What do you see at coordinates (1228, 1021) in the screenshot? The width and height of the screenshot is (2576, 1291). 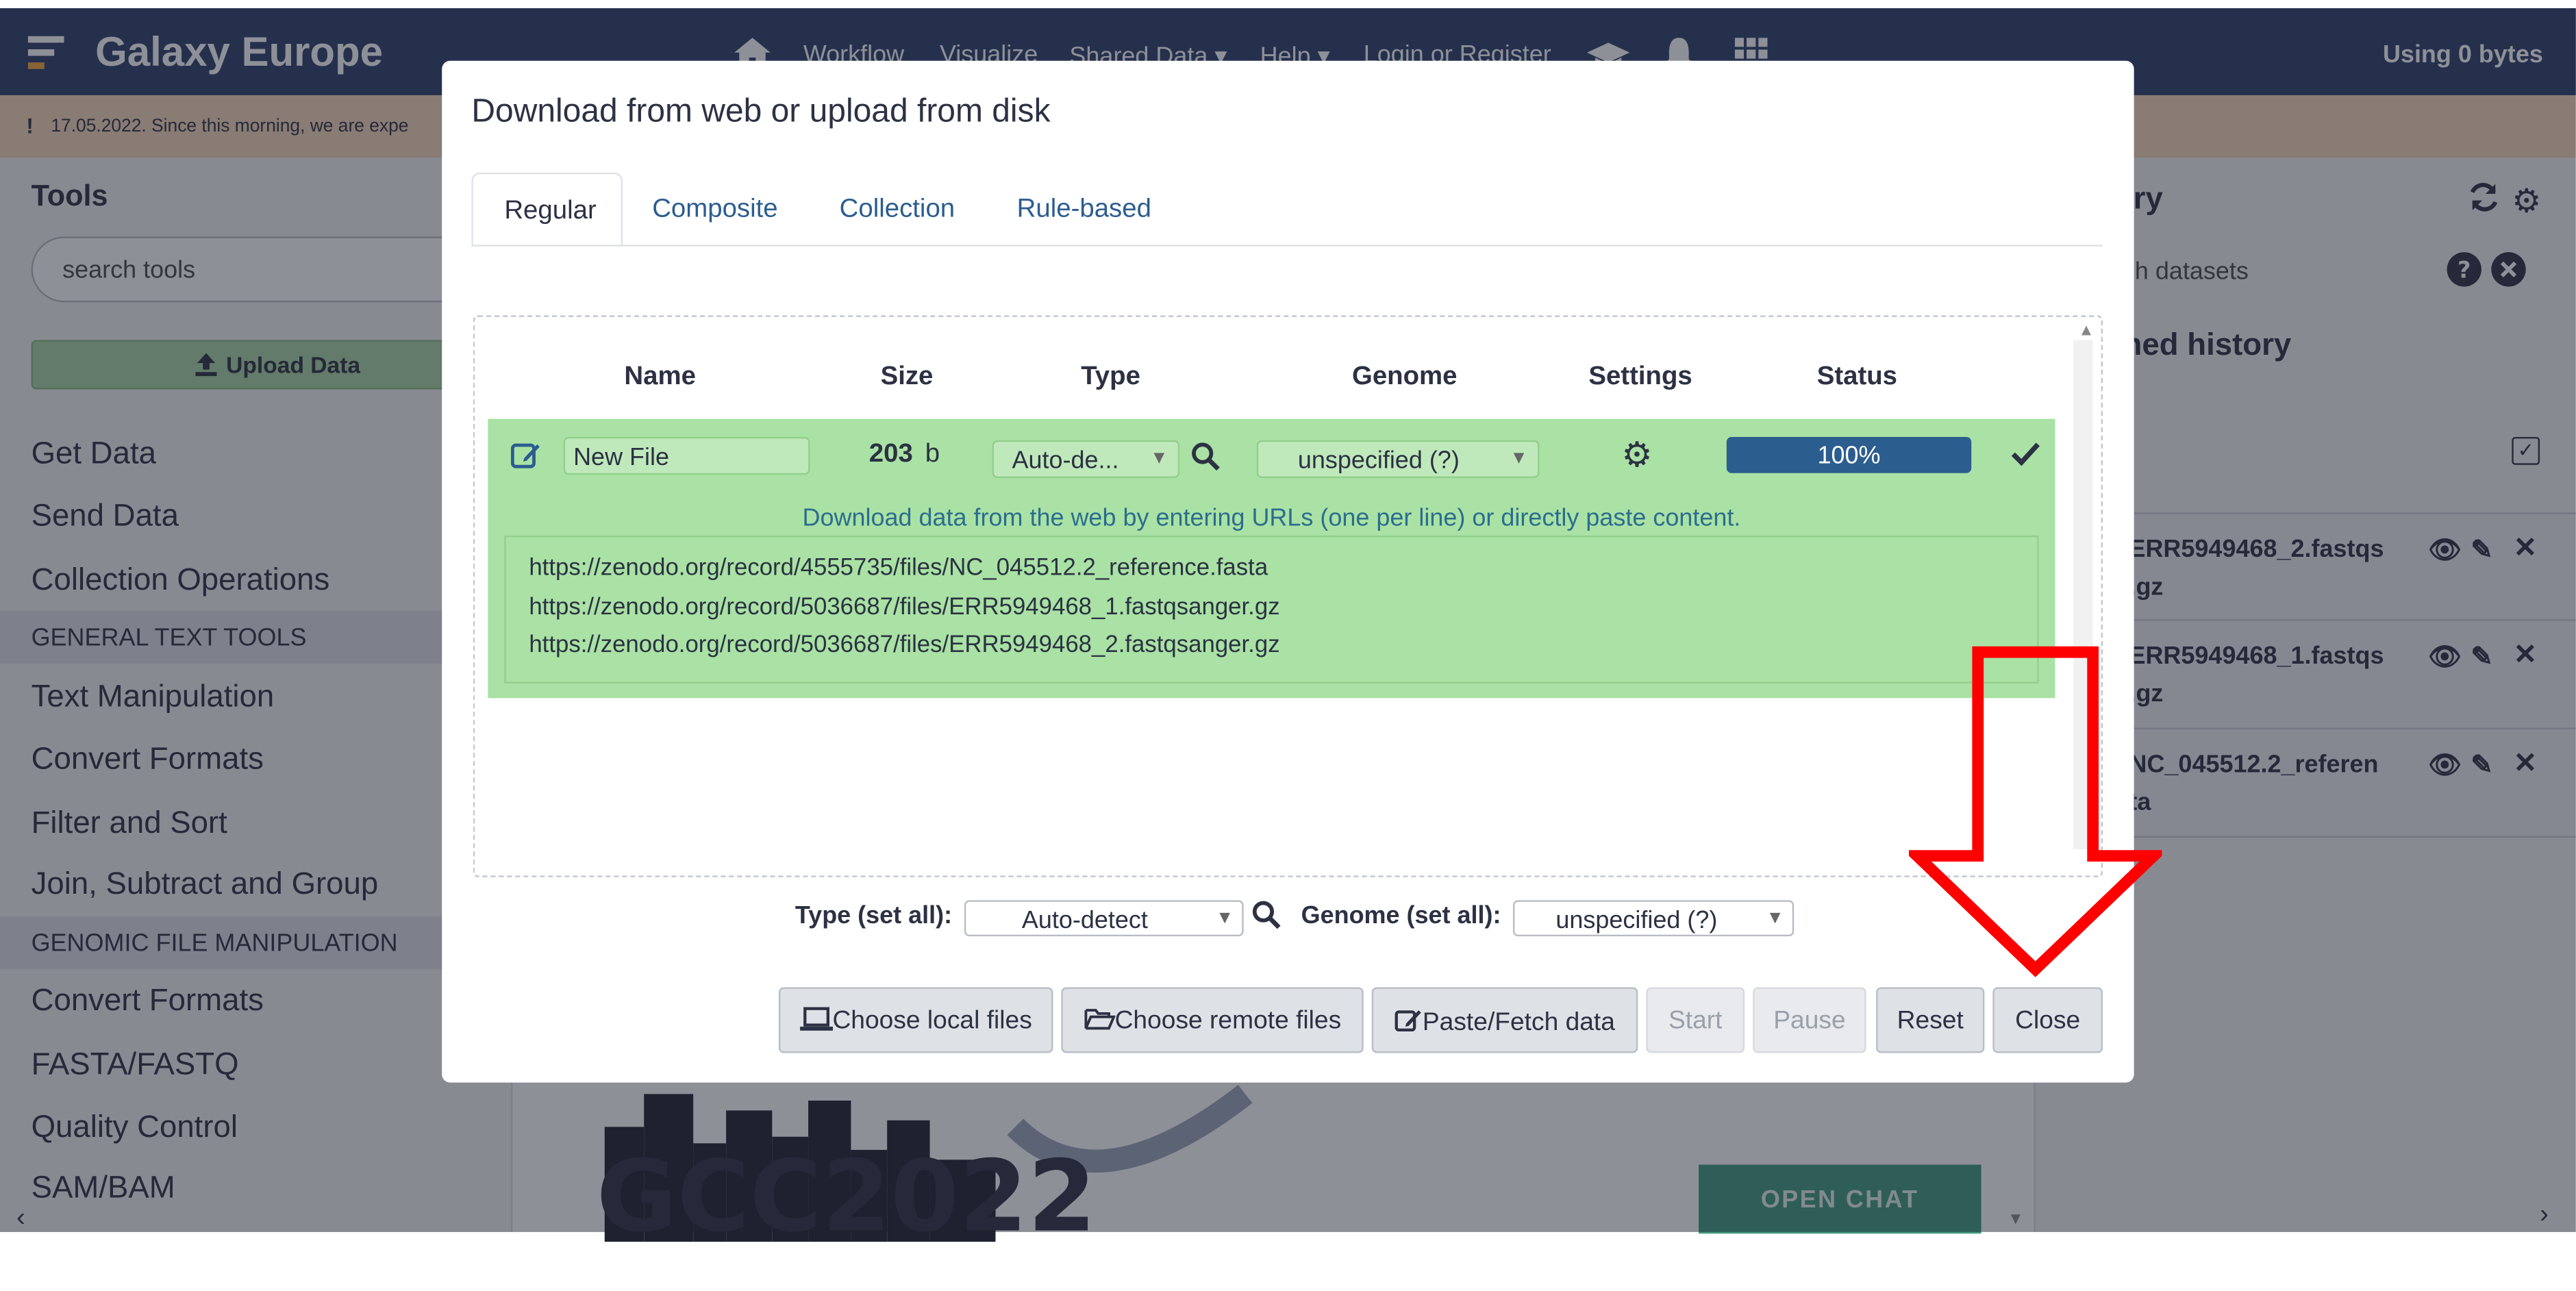 I see `choose-remote-files-label: Choose remote files` at bounding box center [1228, 1021].